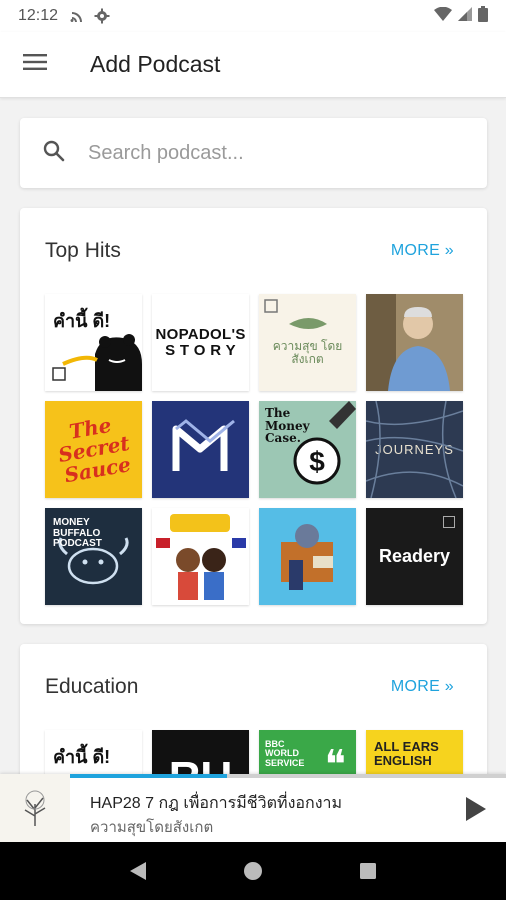  I want to click on tree-icon, so click(35, 808).